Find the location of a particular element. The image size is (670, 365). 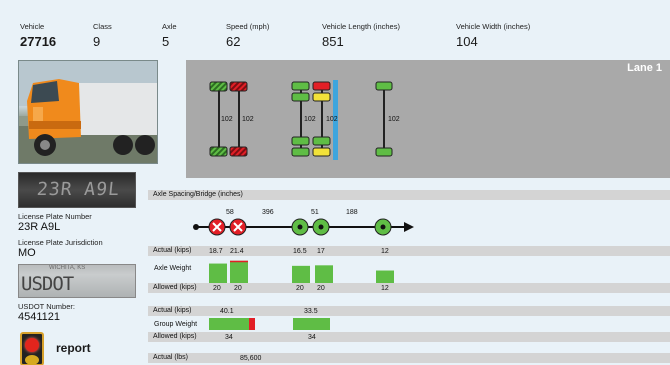

axle-actual-2: 21.4 is located at coordinates (237, 251).